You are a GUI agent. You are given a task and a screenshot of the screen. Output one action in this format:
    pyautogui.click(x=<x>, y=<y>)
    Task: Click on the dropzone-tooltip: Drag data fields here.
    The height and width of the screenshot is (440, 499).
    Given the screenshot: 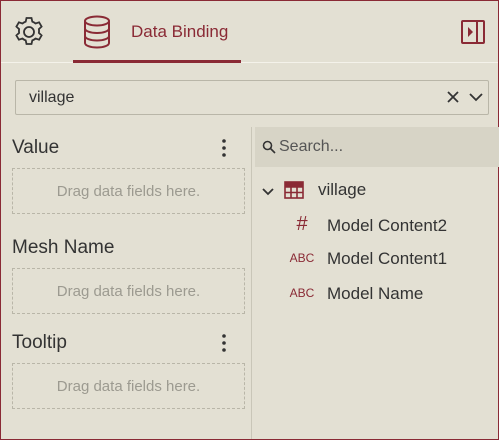 What is the action you would take?
    pyautogui.click(x=128, y=386)
    